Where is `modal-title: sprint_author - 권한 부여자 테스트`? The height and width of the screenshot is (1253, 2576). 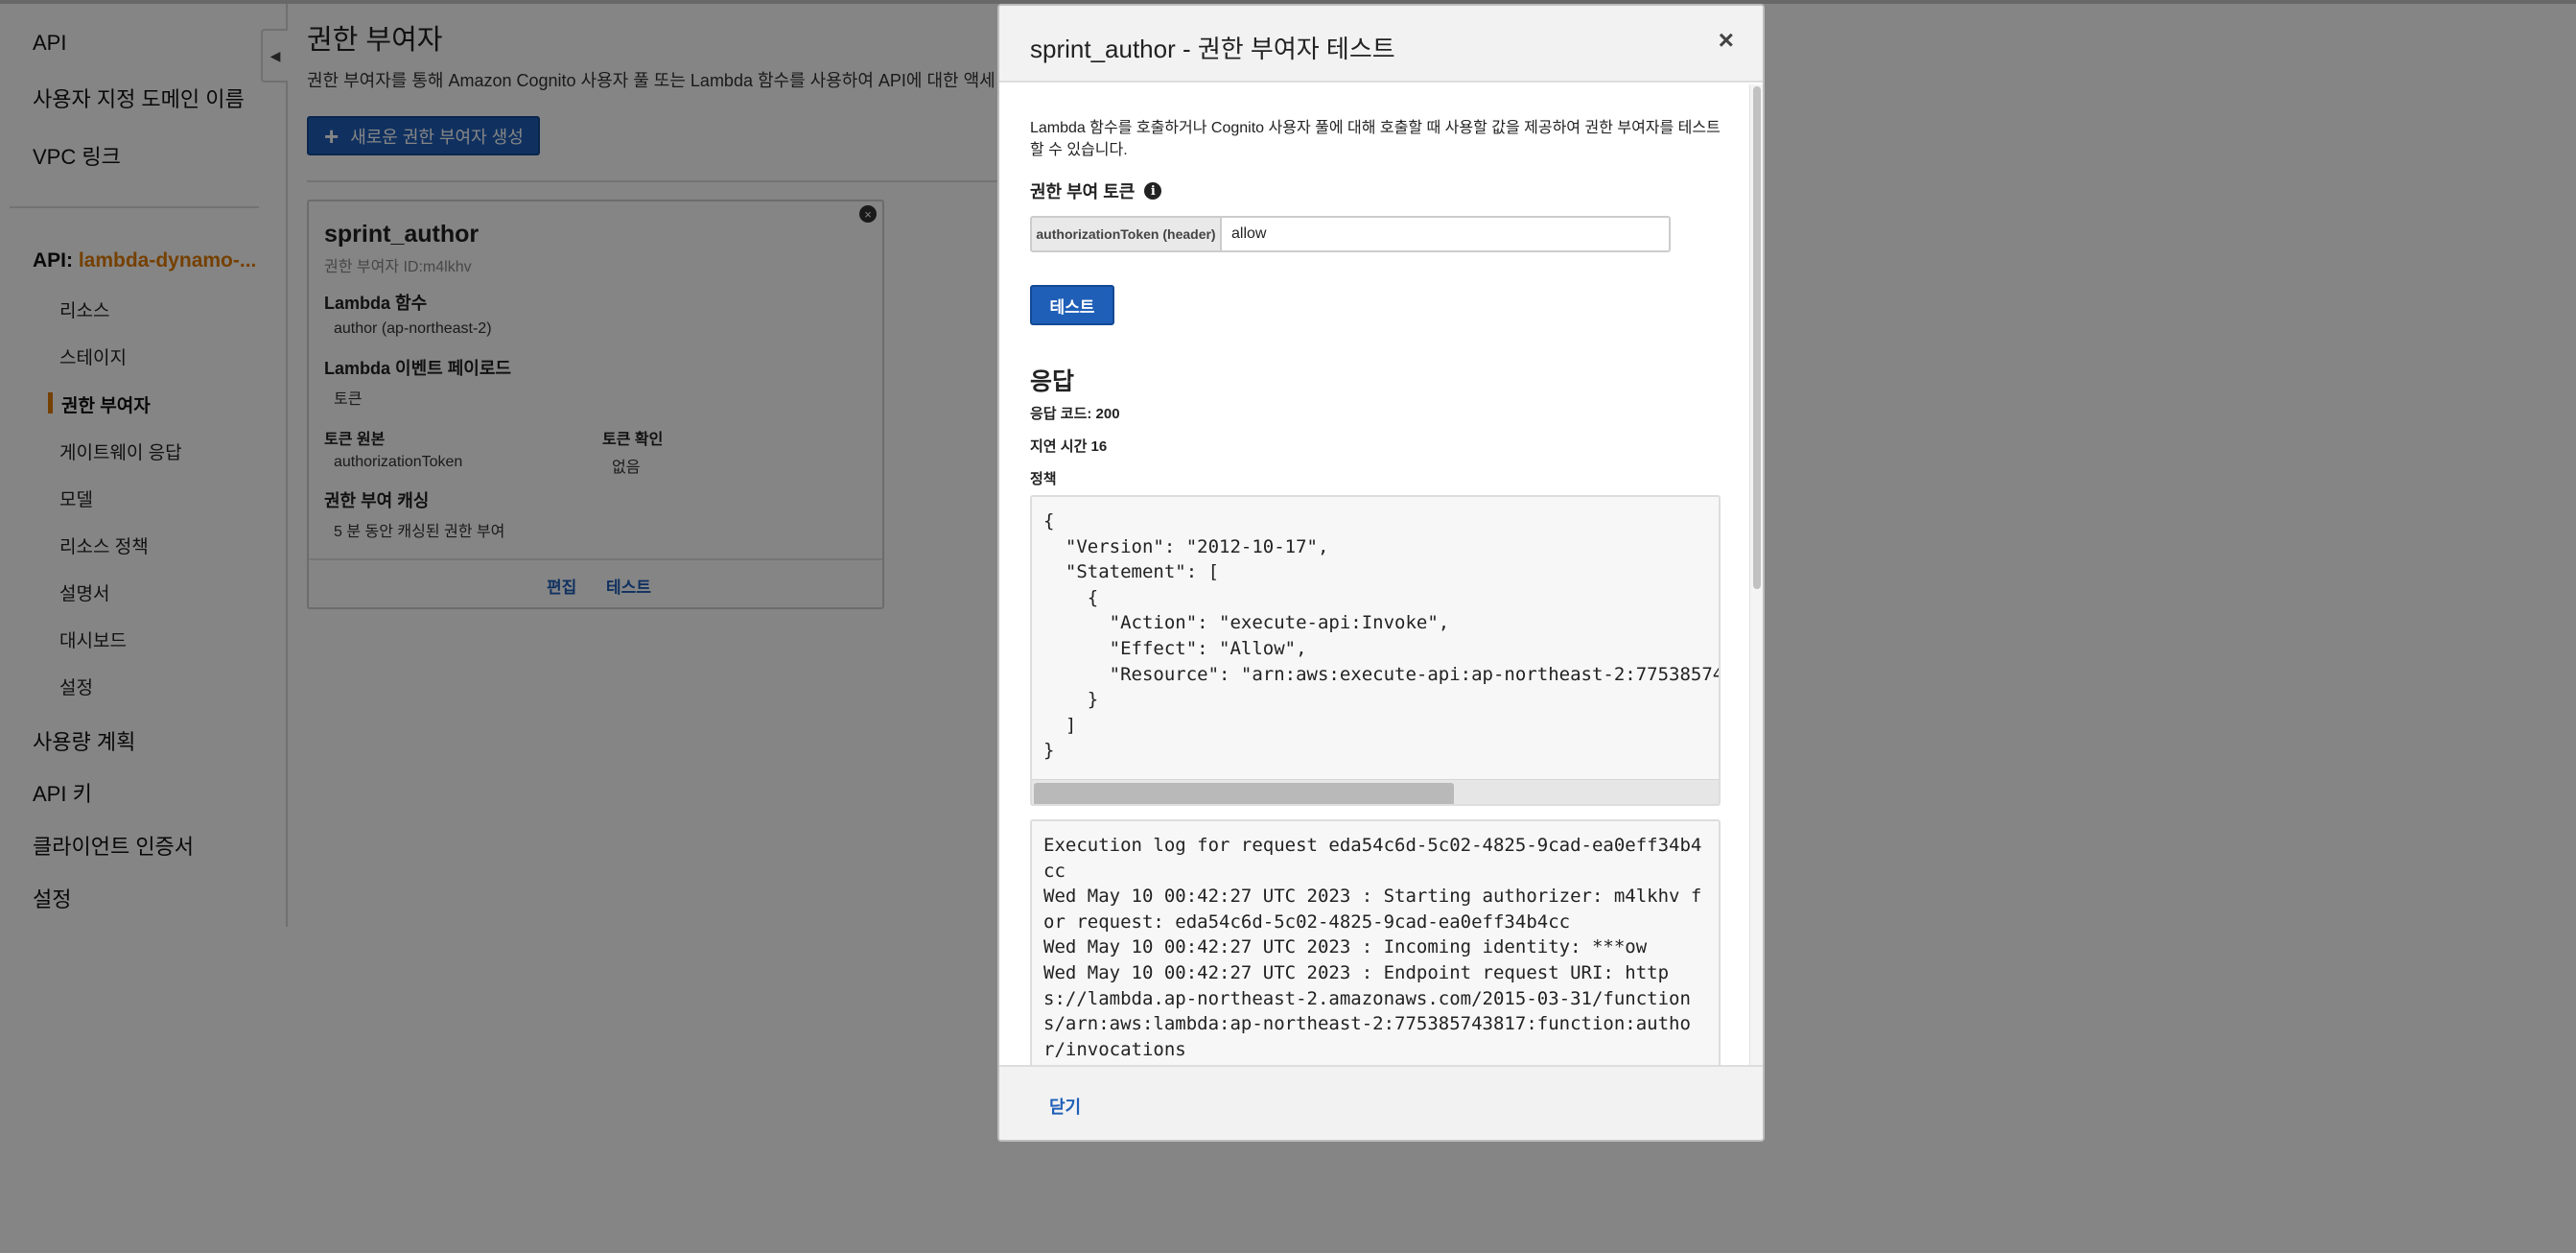 modal-title: sprint_author - 권한 부여자 테스트 is located at coordinates (1212, 49).